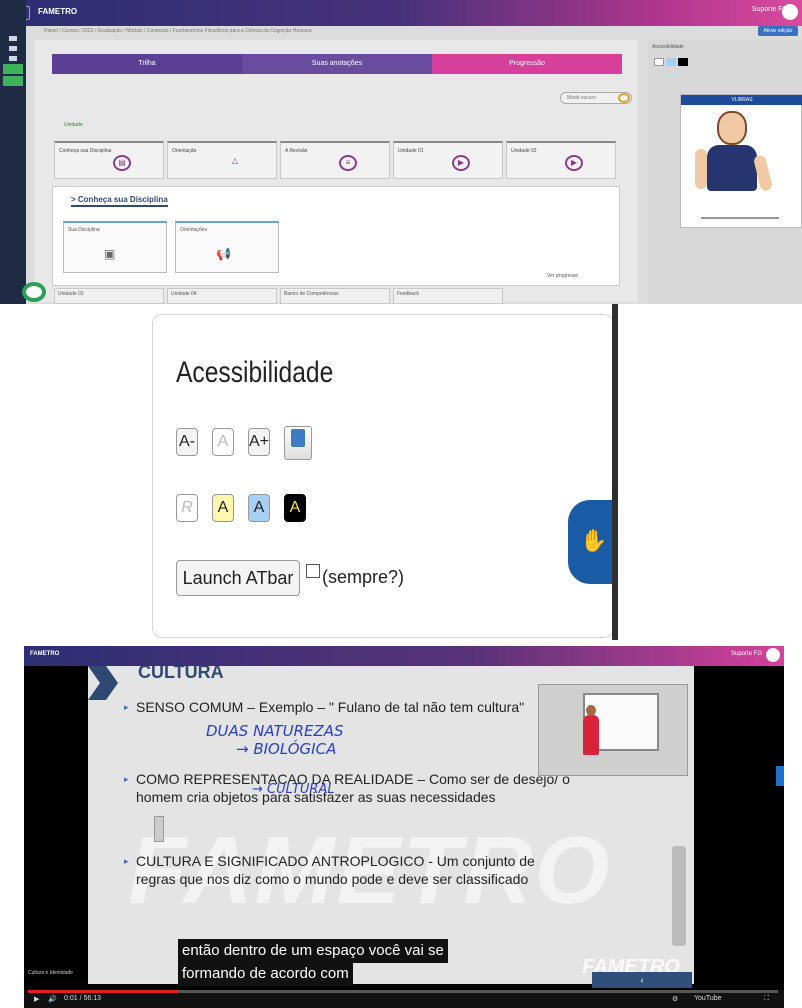 The image size is (802, 1008). I want to click on speed-slider, so click(740, 218).